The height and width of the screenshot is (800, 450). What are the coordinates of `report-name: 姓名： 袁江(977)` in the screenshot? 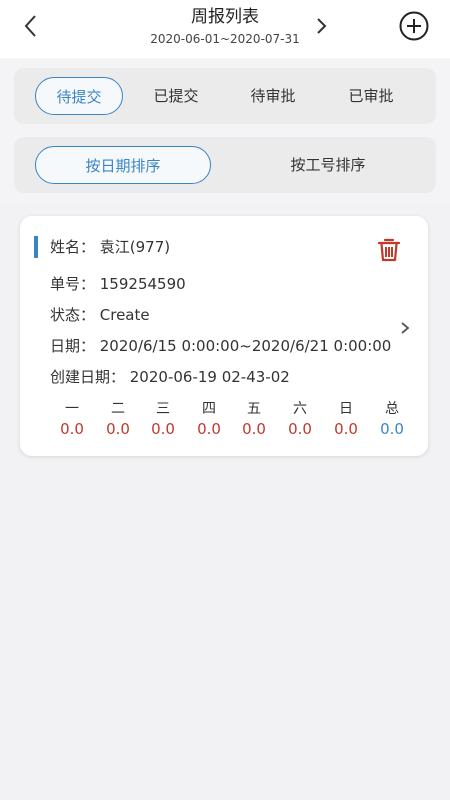 It's located at (110, 247).